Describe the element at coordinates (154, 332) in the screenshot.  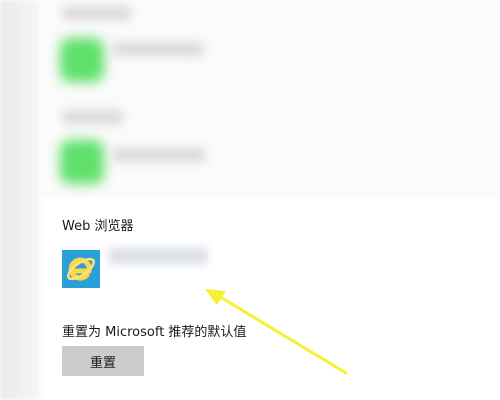
I see `reset-description: 重置为 Microsoft 推荐的默认值` at that location.